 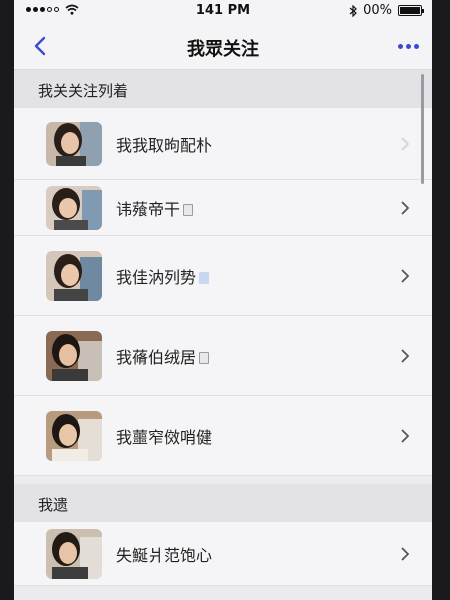 I want to click on section-header-following: 我关关注列着, so click(x=223, y=89).